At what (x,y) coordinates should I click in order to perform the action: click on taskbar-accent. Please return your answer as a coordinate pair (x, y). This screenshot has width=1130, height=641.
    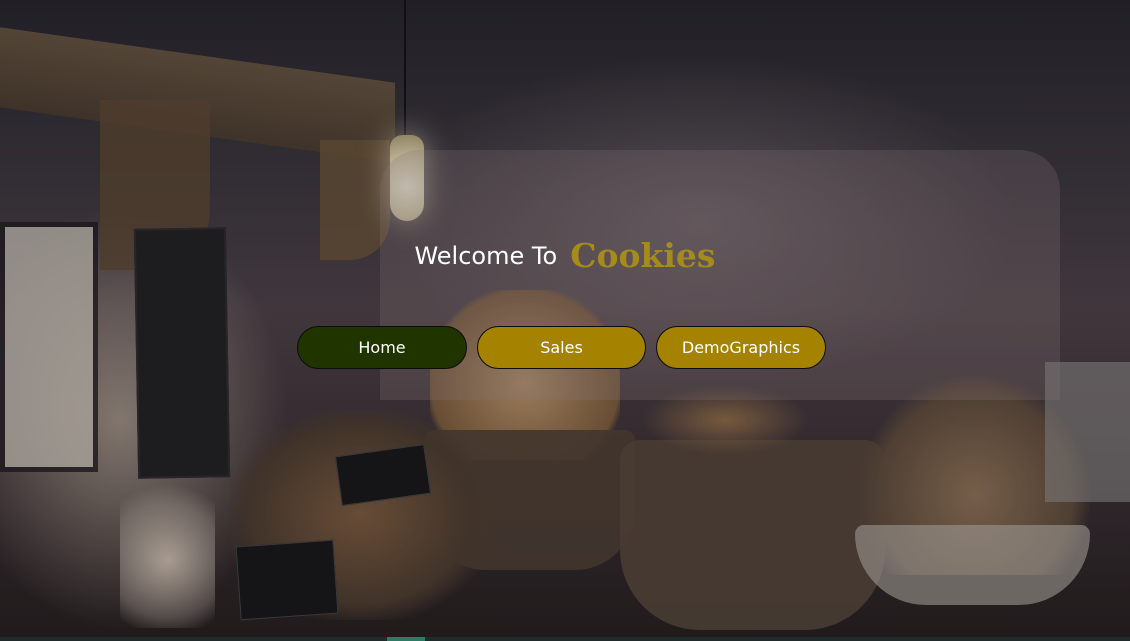
    Looking at the image, I should click on (406, 639).